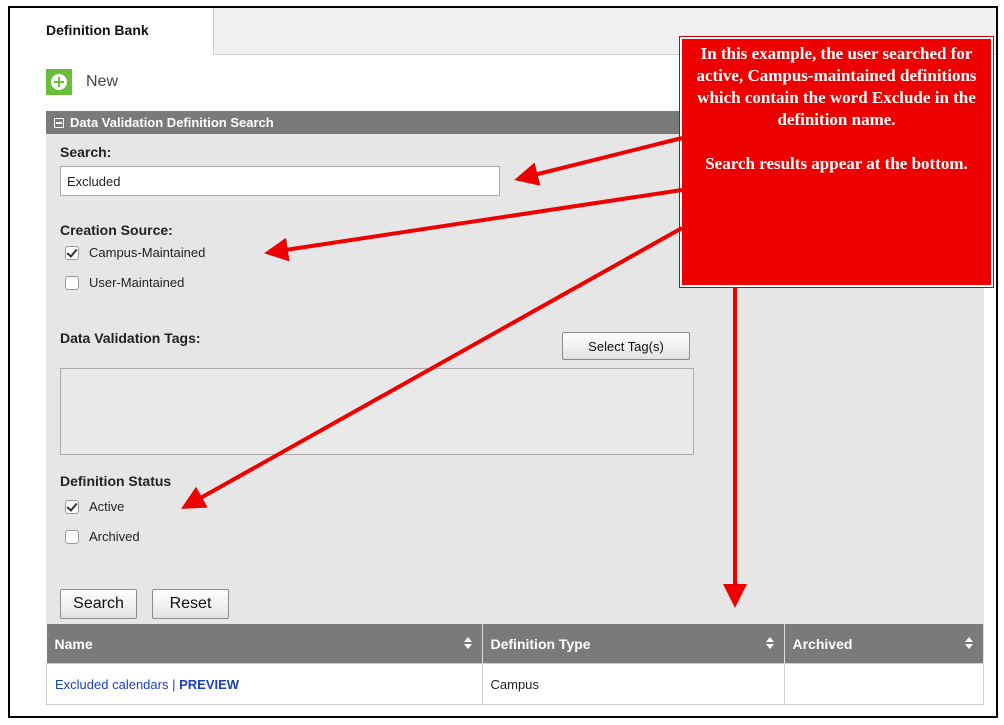  What do you see at coordinates (598, 161) in the screenshot?
I see `arrow-to-search` at bounding box center [598, 161].